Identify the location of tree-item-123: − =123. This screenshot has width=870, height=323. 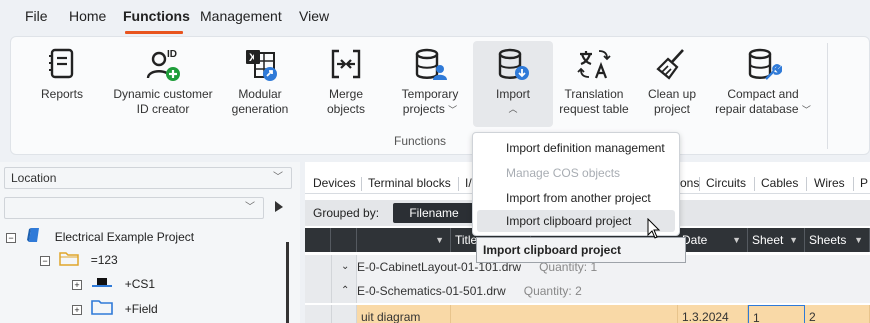
(79, 260).